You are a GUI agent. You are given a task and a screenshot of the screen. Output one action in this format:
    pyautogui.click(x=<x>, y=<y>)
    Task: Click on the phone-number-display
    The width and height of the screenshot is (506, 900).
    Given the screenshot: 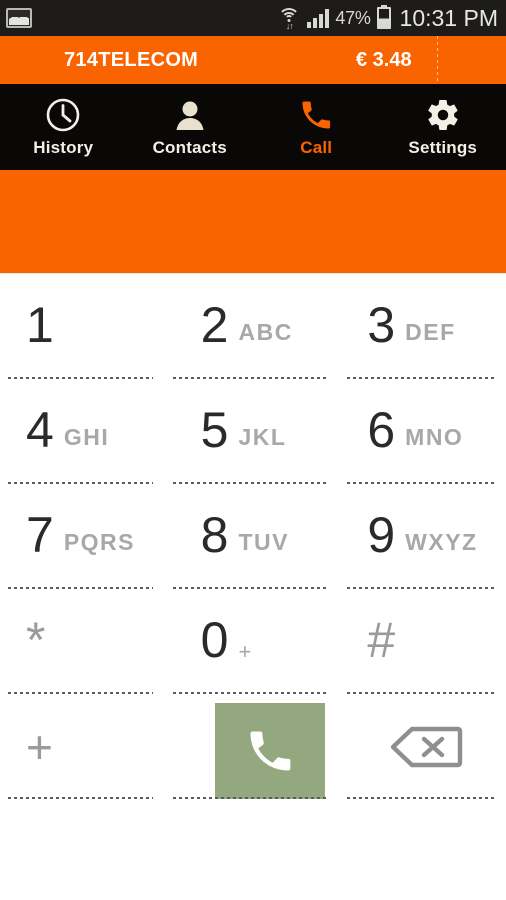 What is the action you would take?
    pyautogui.click(x=253, y=223)
    